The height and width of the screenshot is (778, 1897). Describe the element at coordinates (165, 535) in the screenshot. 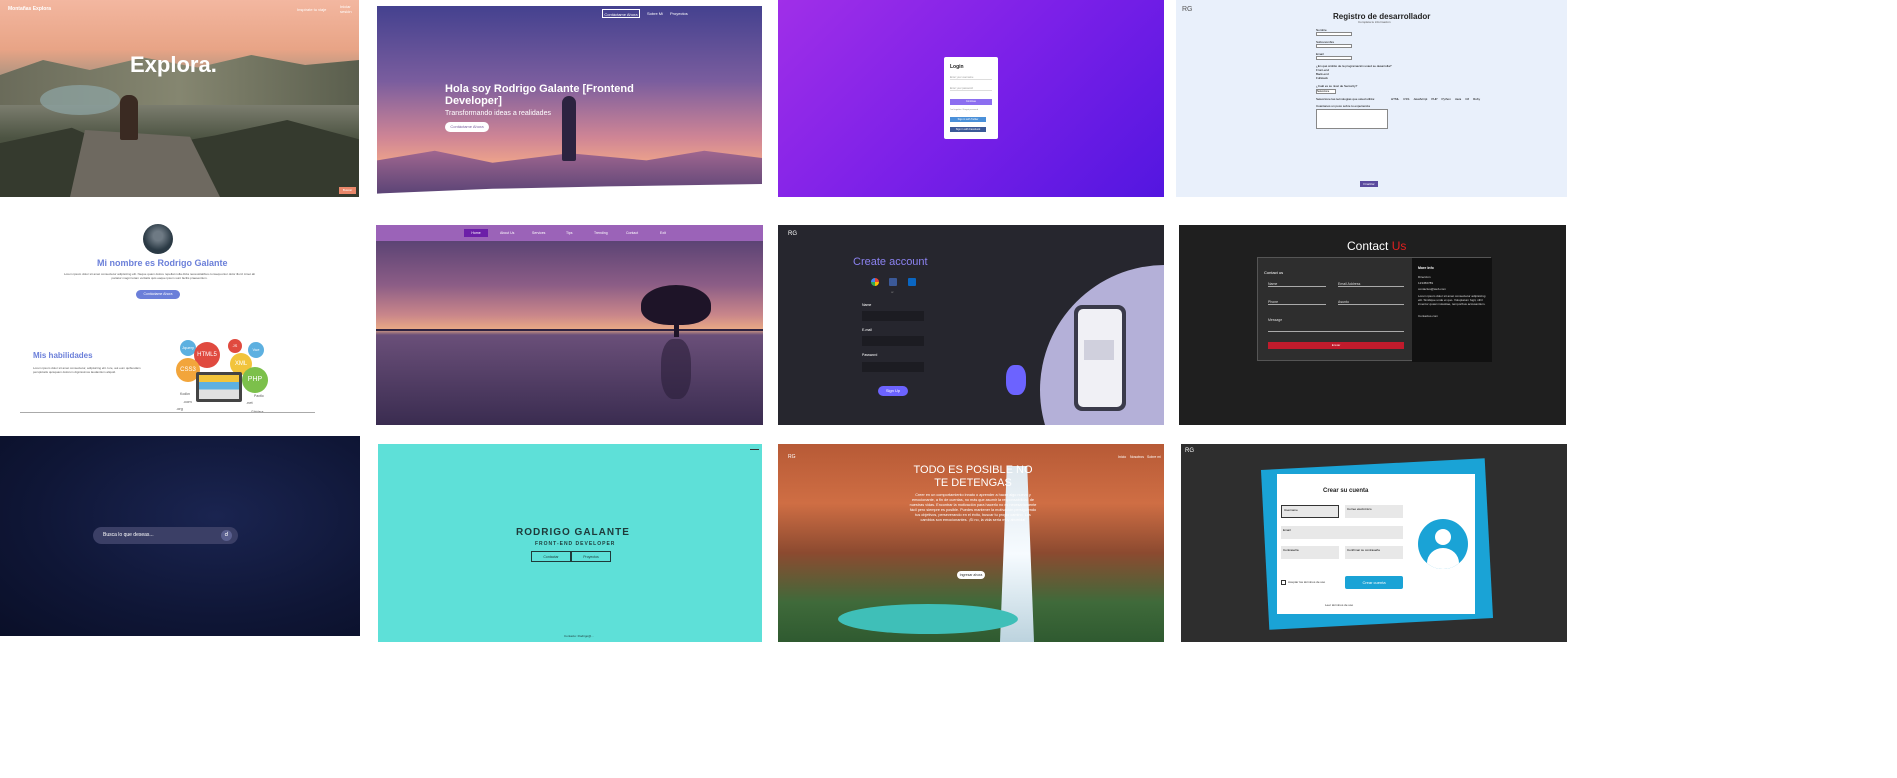

I see `search-bar: Busca lo que deseas... ☌` at that location.